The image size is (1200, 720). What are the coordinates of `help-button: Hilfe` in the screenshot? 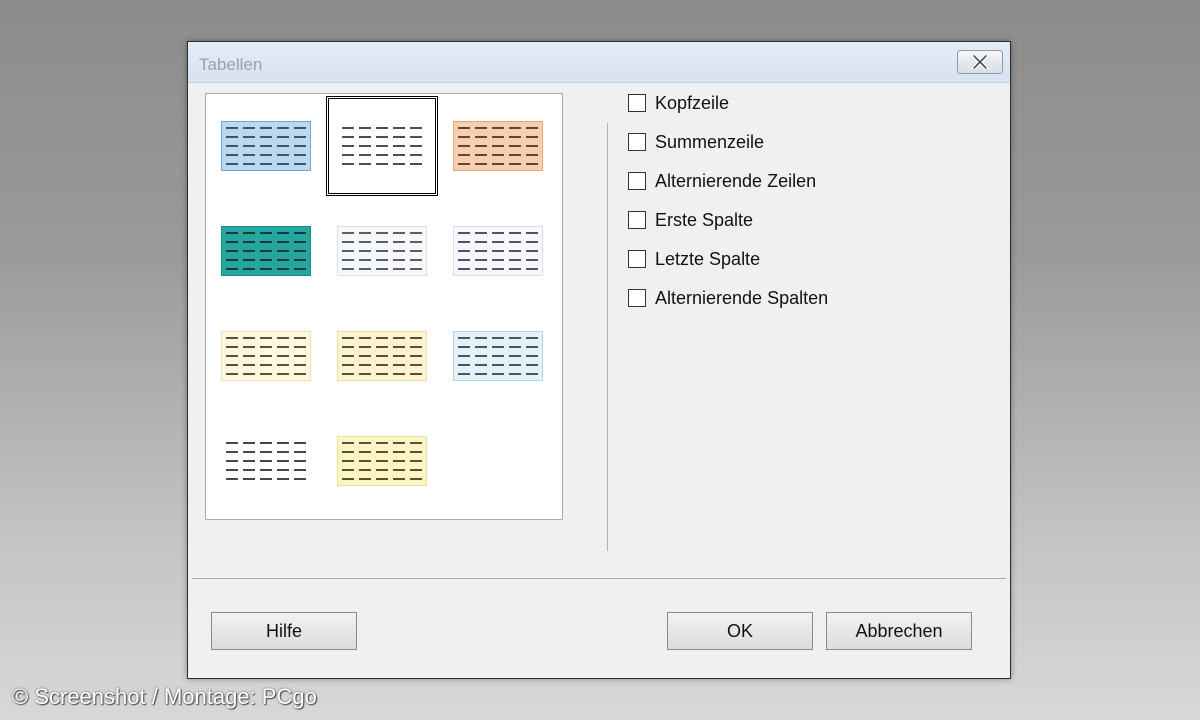 It's located at (284, 631).